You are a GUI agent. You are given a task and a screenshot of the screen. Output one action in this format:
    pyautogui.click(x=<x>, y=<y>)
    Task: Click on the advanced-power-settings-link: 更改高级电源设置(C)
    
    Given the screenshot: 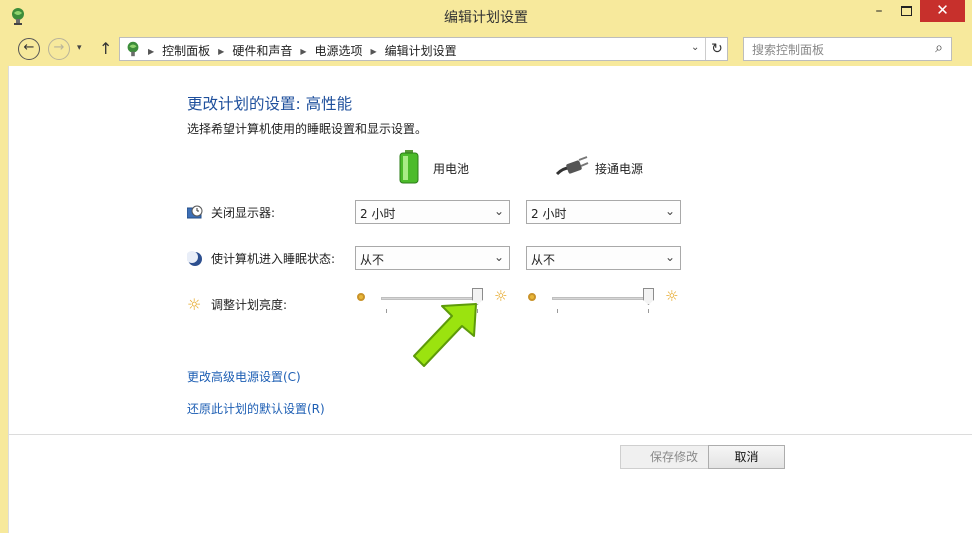 What is the action you would take?
    pyautogui.click(x=244, y=376)
    